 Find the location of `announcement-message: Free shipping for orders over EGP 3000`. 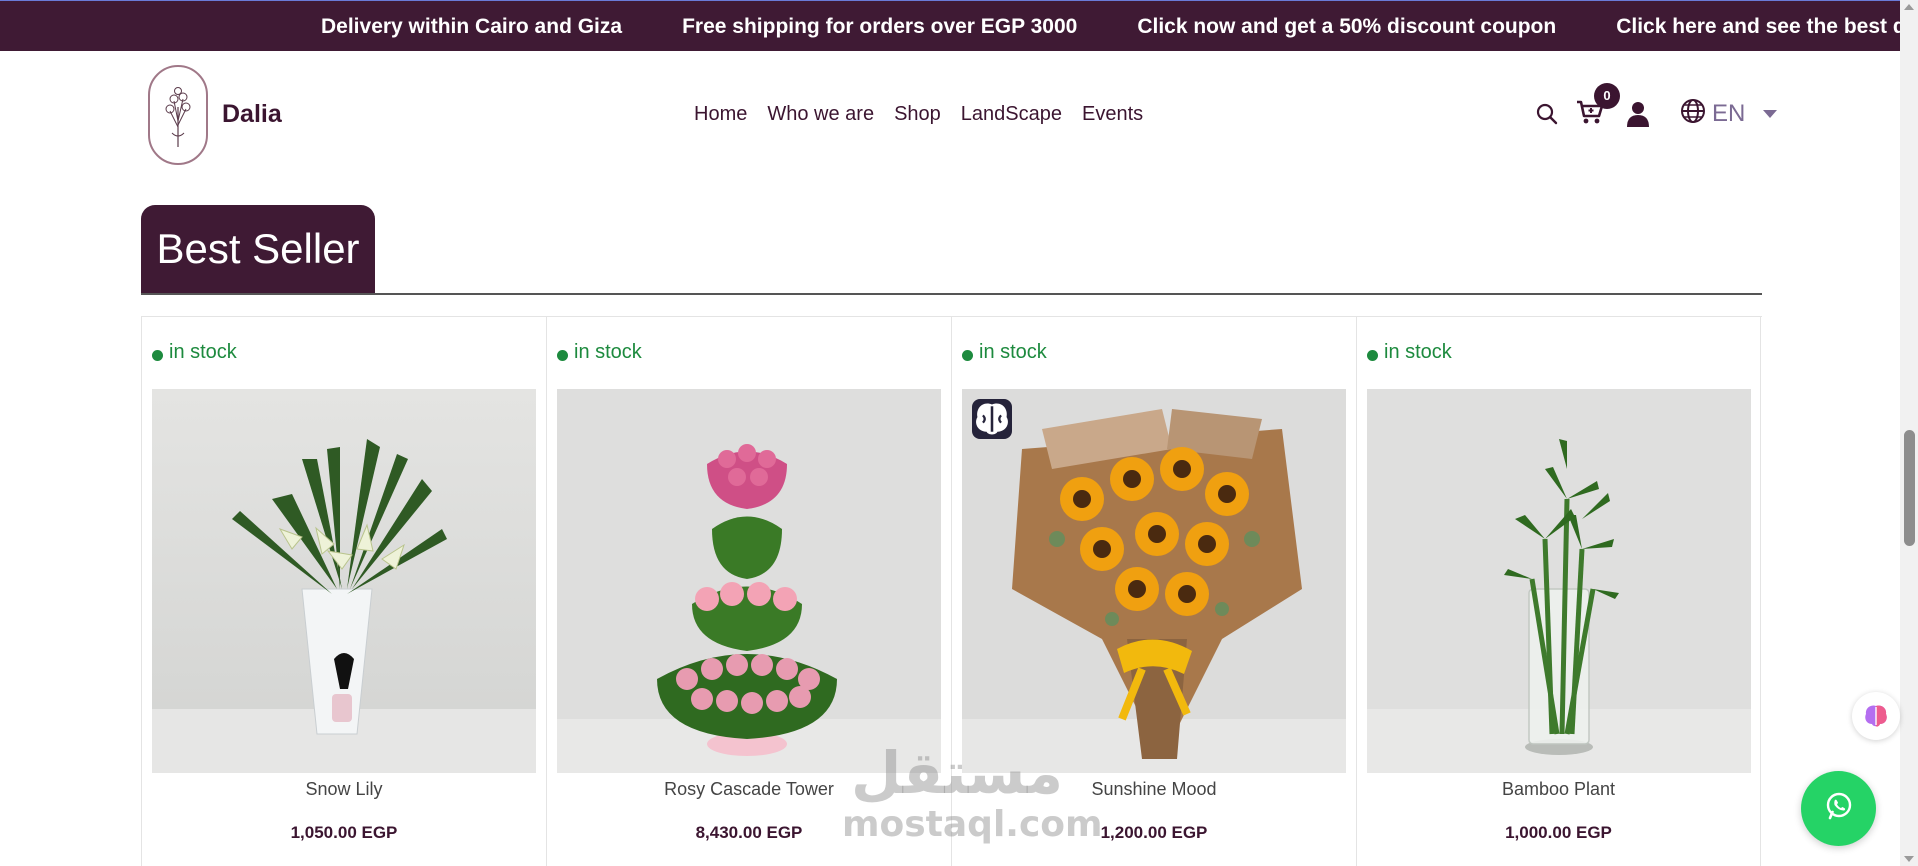

announcement-message: Free shipping for orders over EGP 3000 is located at coordinates (879, 27).